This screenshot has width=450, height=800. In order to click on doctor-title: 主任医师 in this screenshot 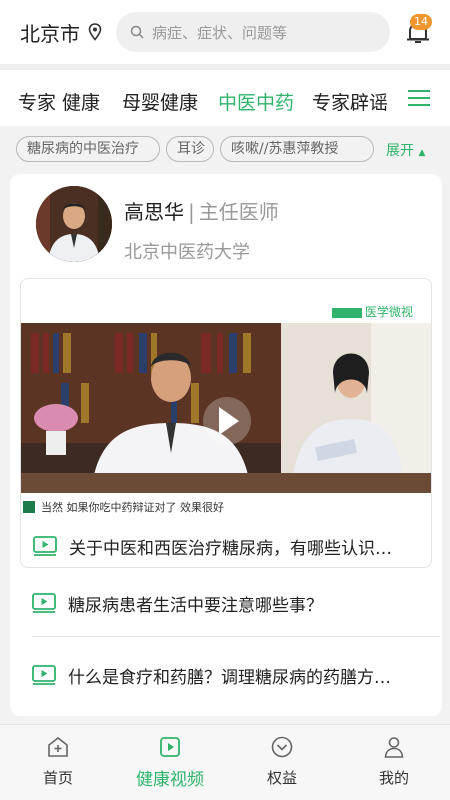, I will do `click(238, 212)`.